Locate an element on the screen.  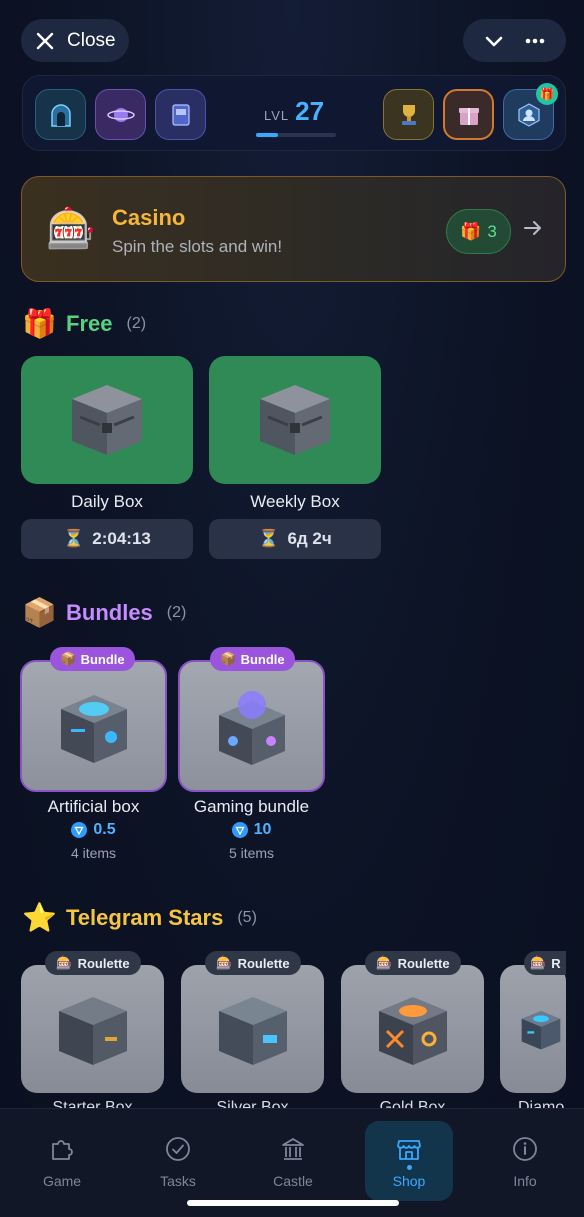
close-button: Close is located at coordinates (75, 40).